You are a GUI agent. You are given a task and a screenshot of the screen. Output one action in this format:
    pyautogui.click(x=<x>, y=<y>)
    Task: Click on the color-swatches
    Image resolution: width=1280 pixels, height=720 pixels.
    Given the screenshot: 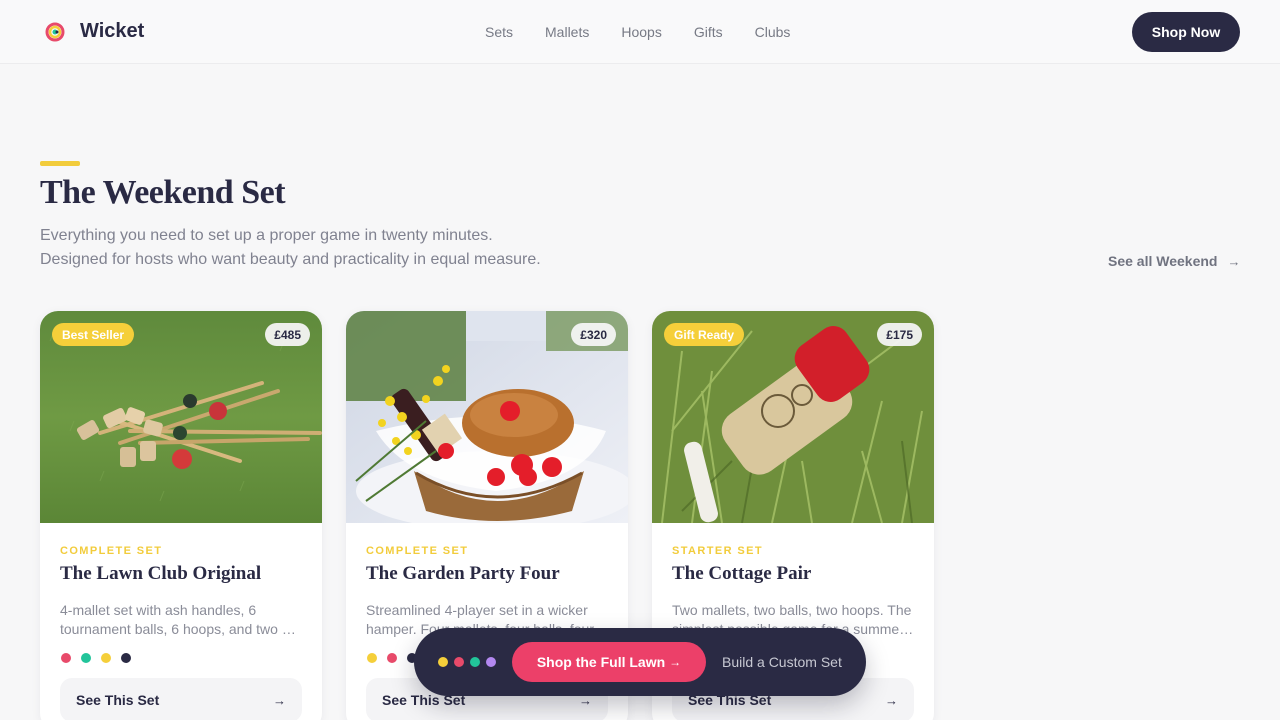 What is the action you would take?
    pyautogui.click(x=101, y=658)
    